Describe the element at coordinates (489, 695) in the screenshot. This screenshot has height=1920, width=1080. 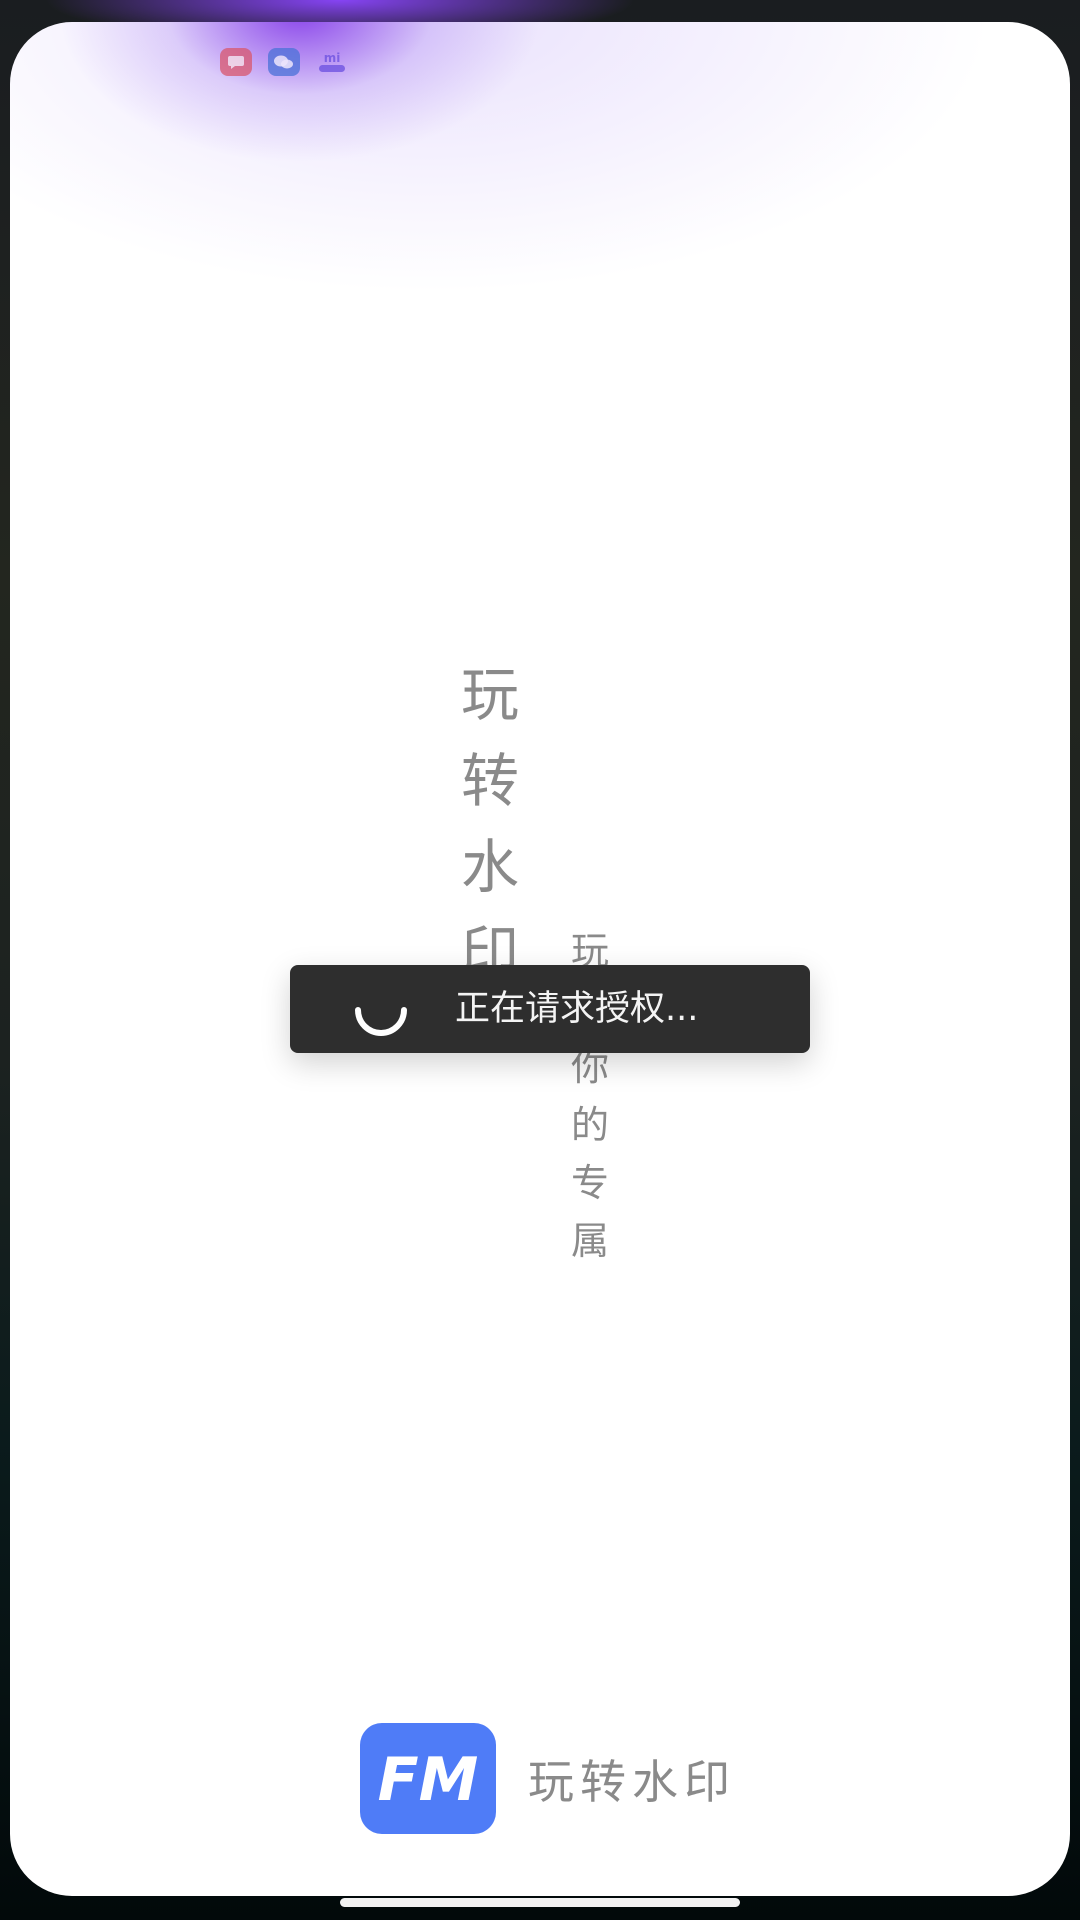
I see `vertical-title-char: 玩` at that location.